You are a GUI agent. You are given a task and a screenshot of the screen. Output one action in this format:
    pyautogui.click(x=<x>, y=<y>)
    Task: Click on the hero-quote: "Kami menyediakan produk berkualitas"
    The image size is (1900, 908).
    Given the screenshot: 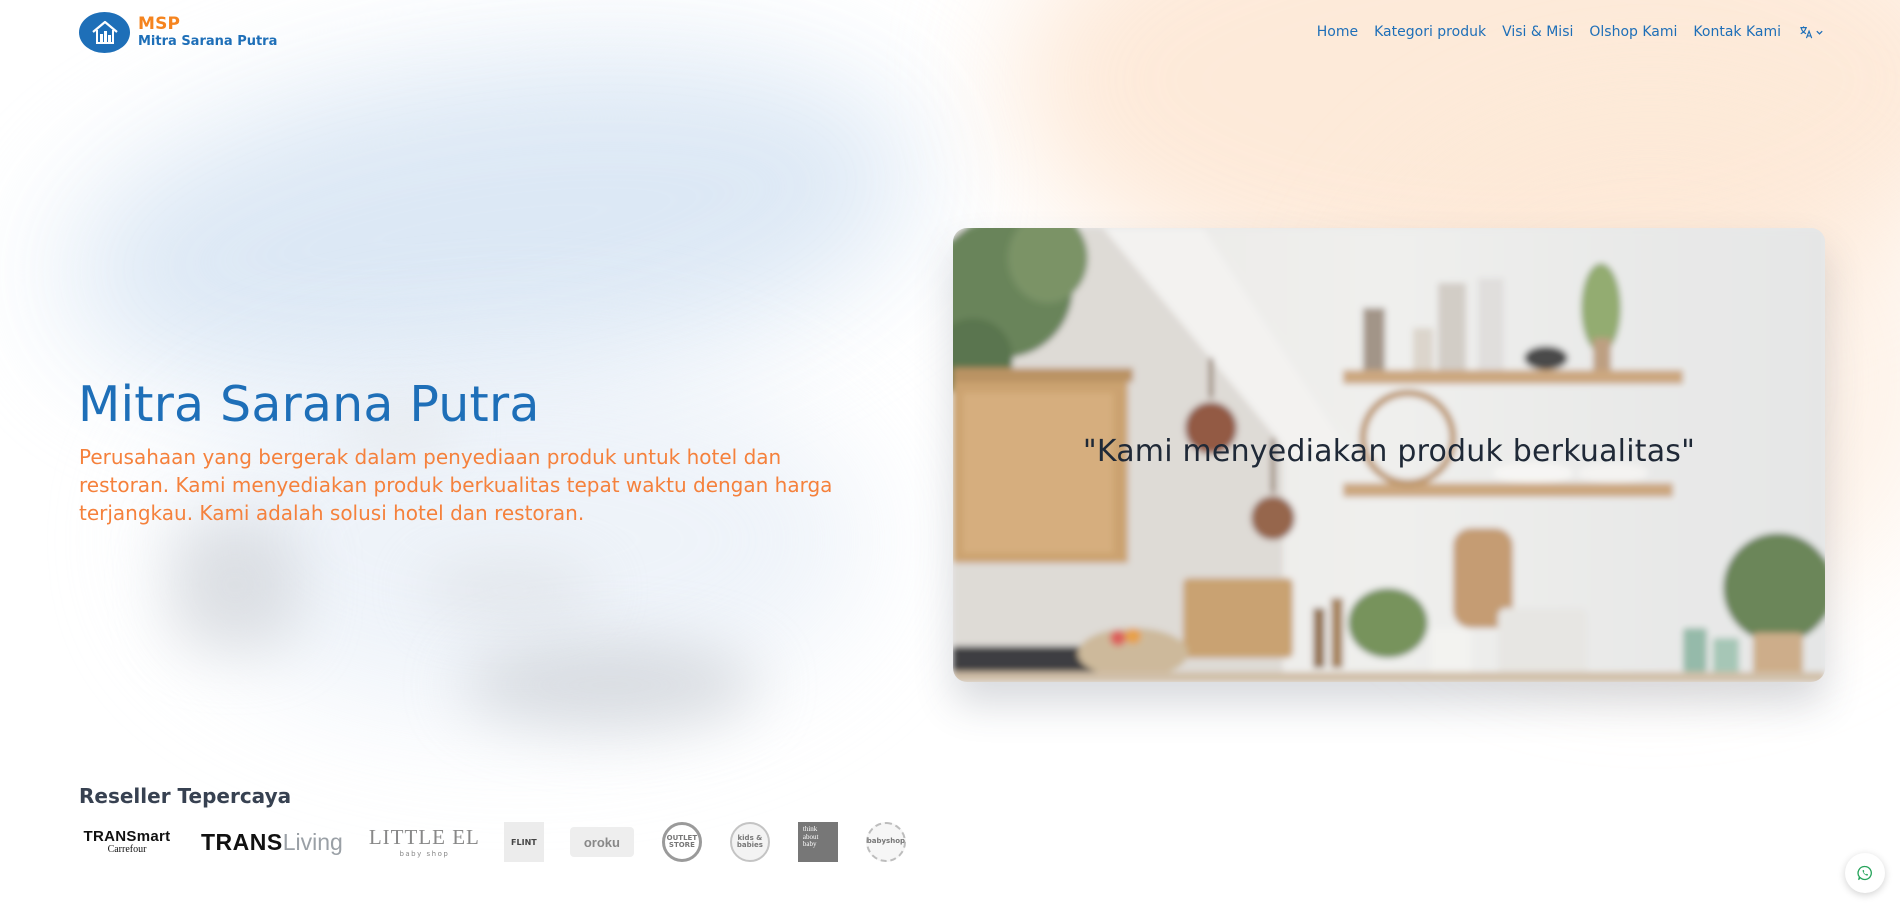 What is the action you would take?
    pyautogui.click(x=1389, y=451)
    